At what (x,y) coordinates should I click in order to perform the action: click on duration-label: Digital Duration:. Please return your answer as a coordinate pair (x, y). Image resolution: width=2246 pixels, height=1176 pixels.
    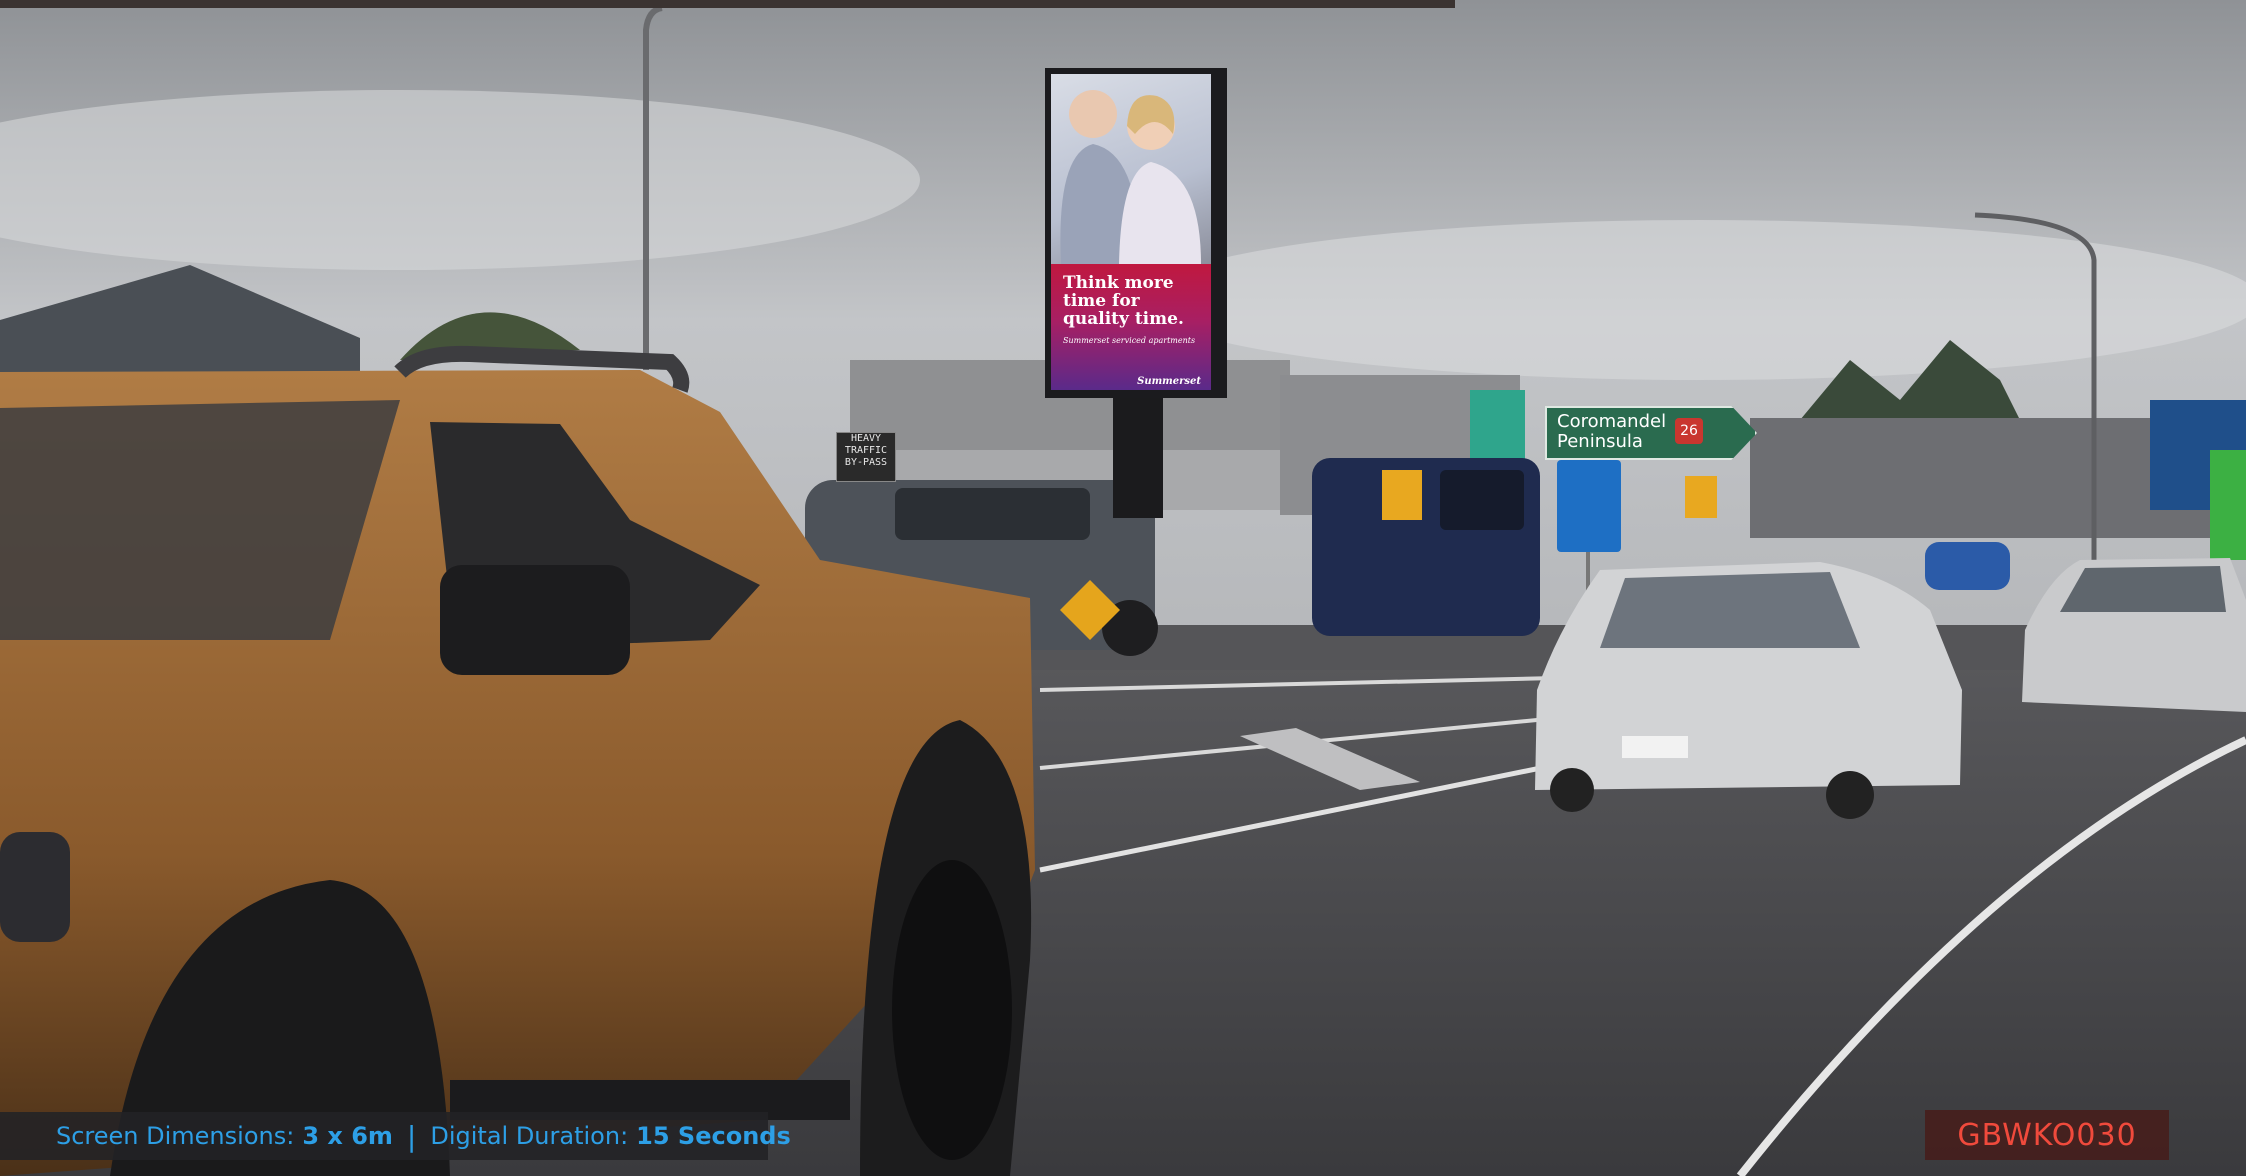
    Looking at the image, I should click on (529, 1136).